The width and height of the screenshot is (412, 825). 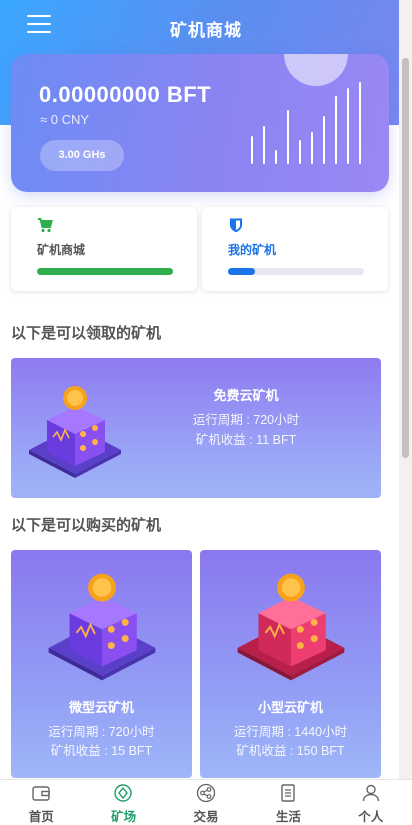 I want to click on tab-trade: 交易, so click(x=206, y=802).